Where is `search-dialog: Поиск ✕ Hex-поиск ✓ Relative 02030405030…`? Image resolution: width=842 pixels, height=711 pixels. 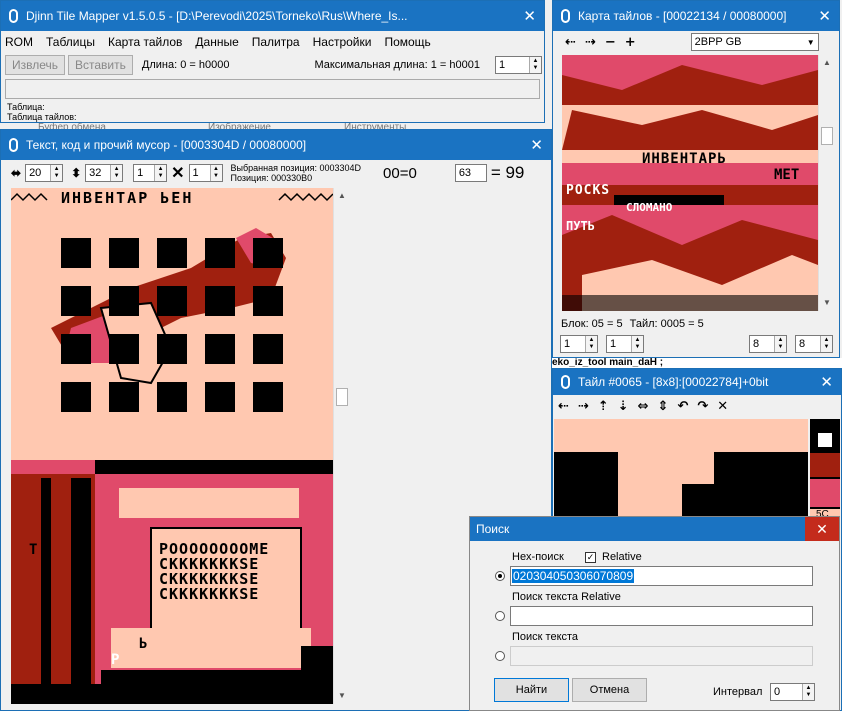
search-dialog: Поиск ✕ Hex-поиск ✓ Relative 02030405030… is located at coordinates (654, 613).